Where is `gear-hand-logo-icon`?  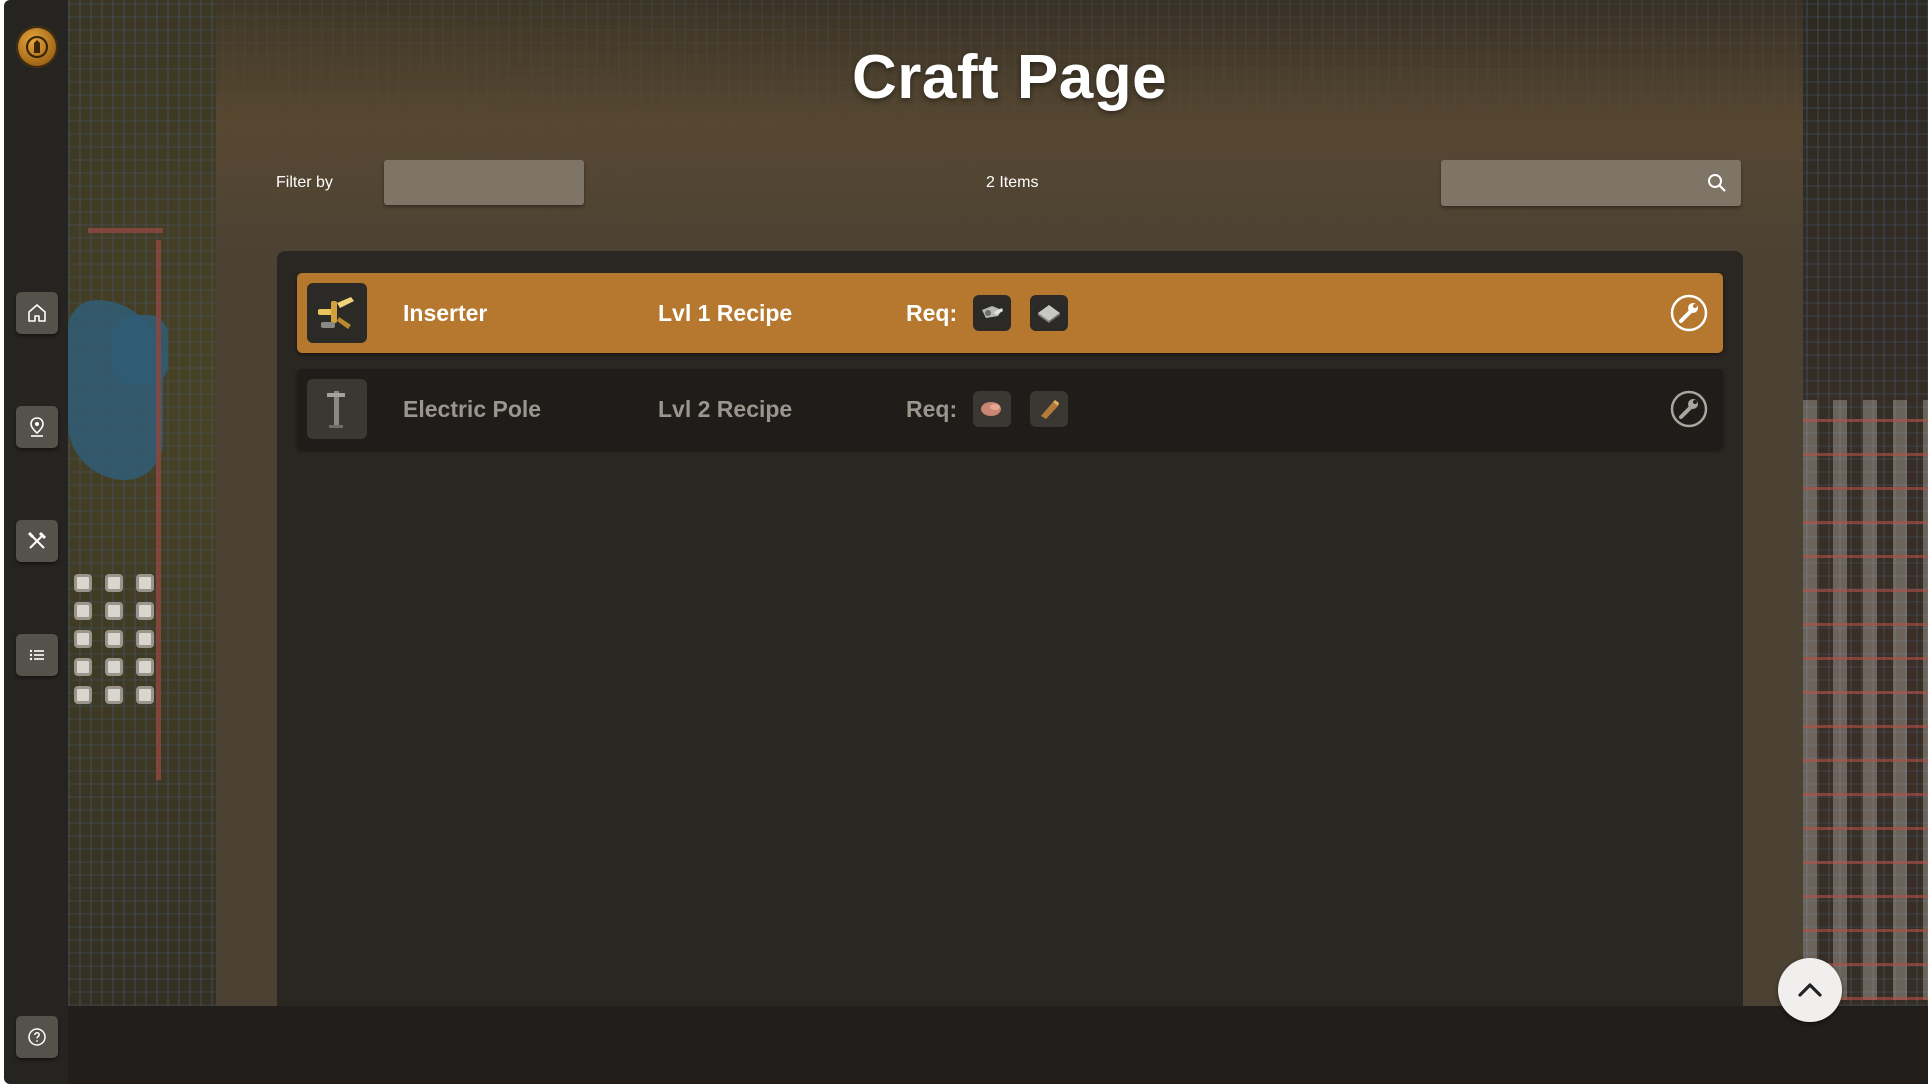 gear-hand-logo-icon is located at coordinates (37, 47).